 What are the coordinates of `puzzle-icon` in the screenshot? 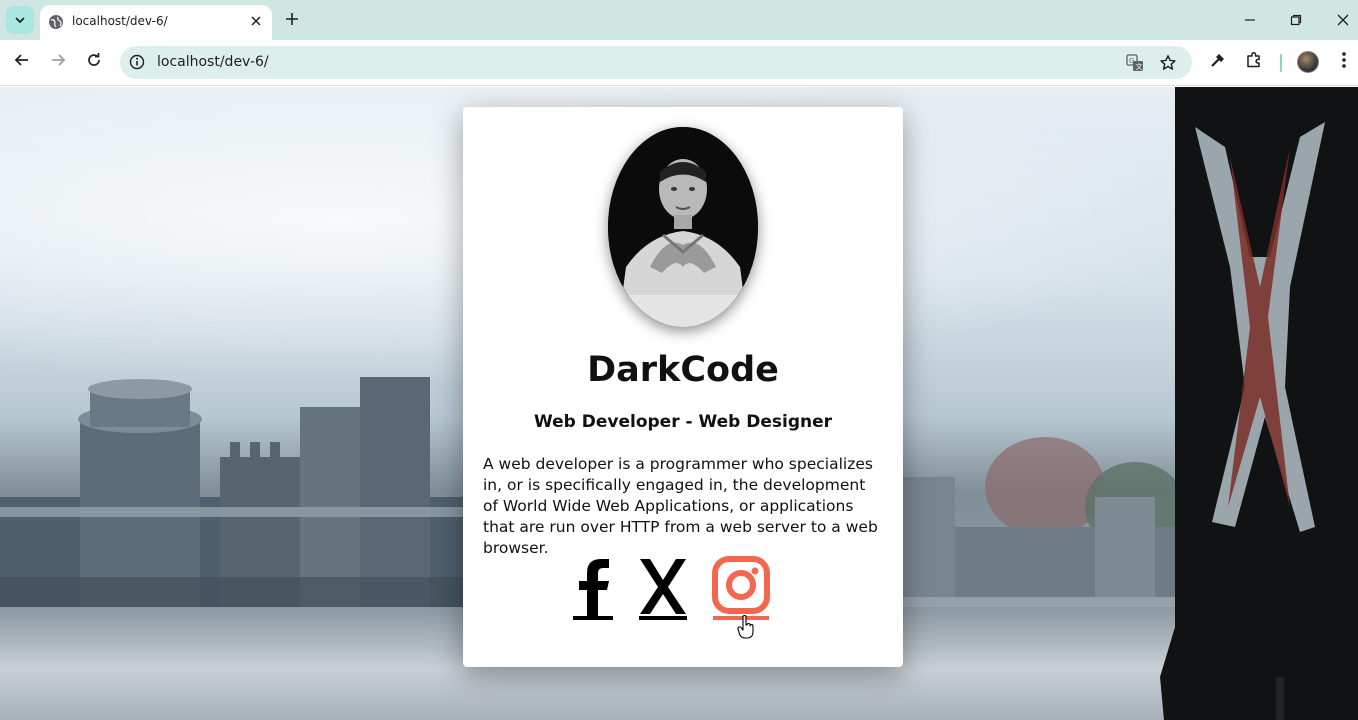 It's located at (1254, 62).